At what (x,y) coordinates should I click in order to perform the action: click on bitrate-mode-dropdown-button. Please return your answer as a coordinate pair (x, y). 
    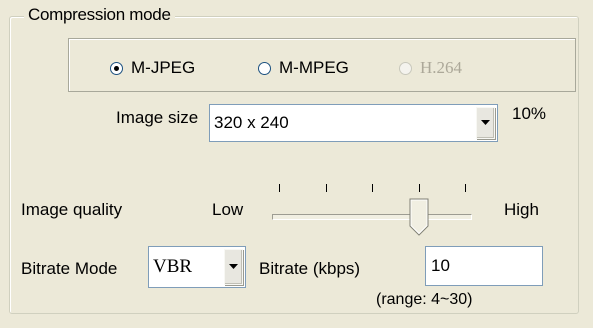
    Looking at the image, I should click on (233, 267).